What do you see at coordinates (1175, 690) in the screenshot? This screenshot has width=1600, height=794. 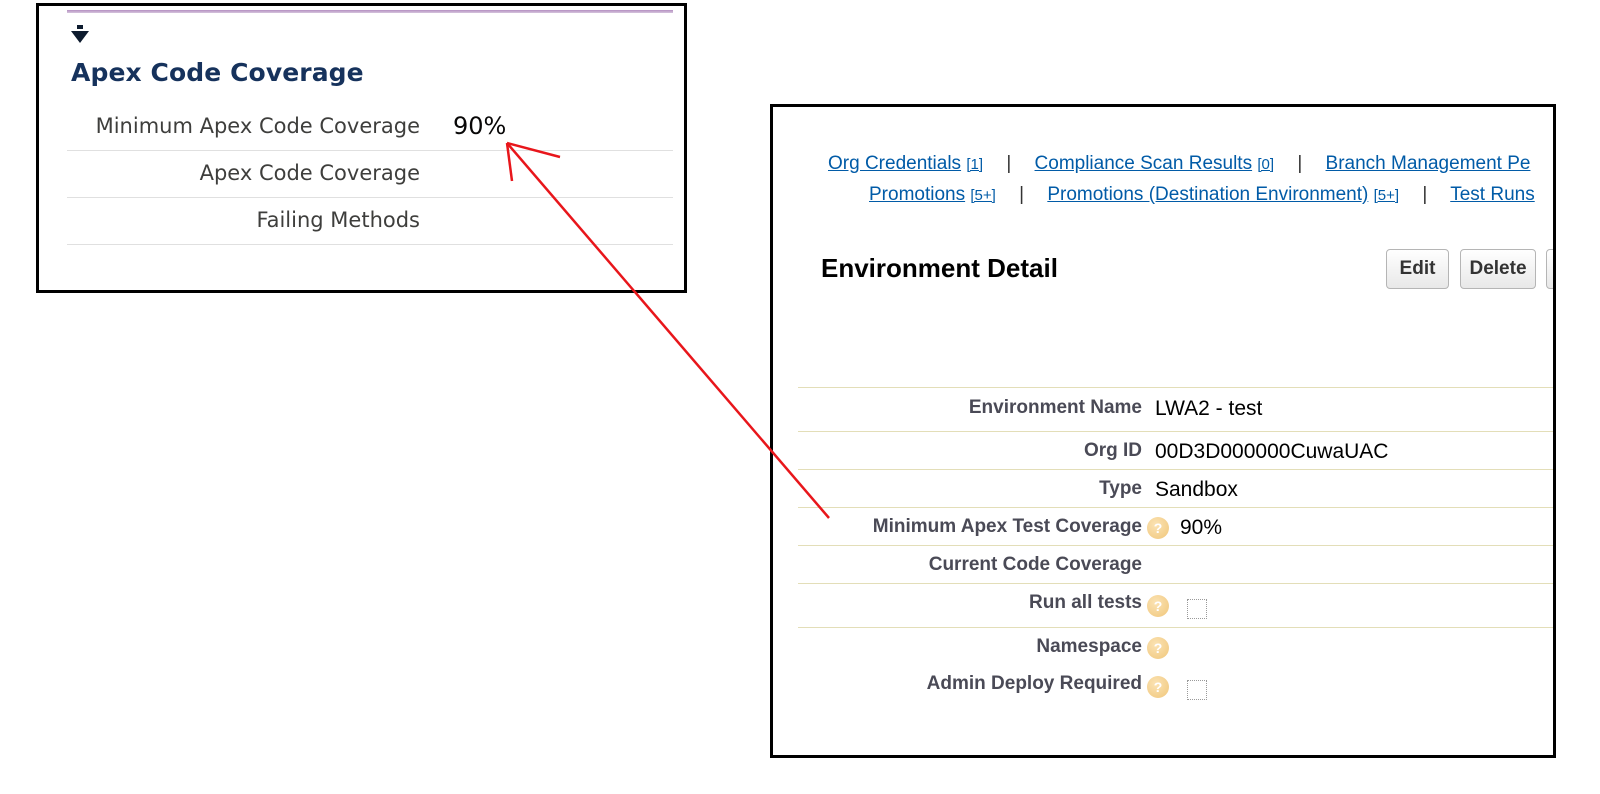 I see `field-row-admin-deploy-required: Admin Deploy Required ?` at bounding box center [1175, 690].